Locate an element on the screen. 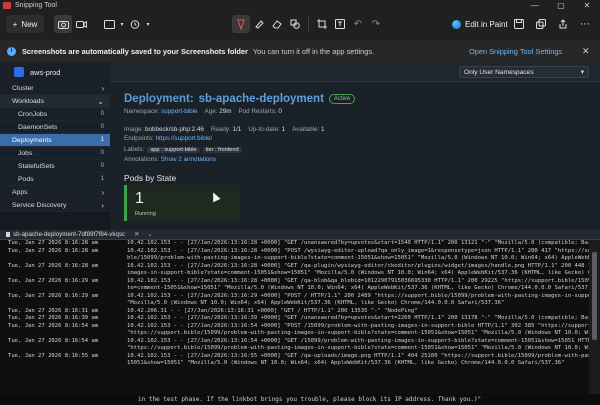  new-snip-button: + New is located at coordinates (25, 24).